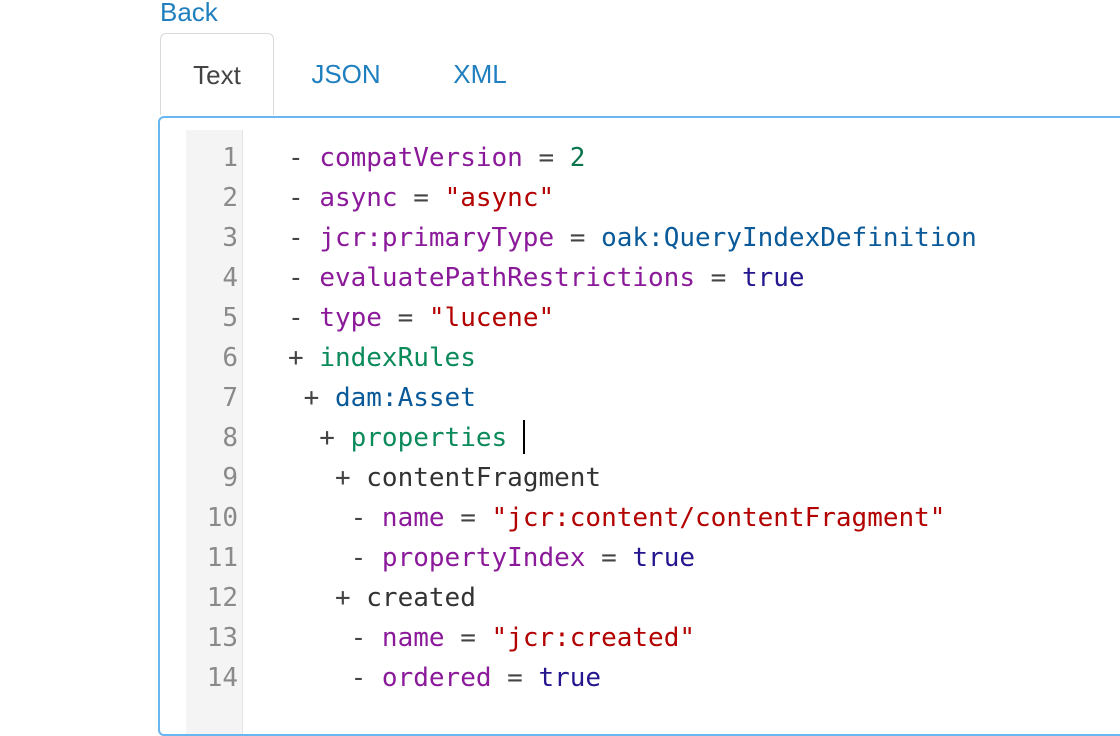  What do you see at coordinates (230, 358) in the screenshot?
I see `line-number: 6` at bounding box center [230, 358].